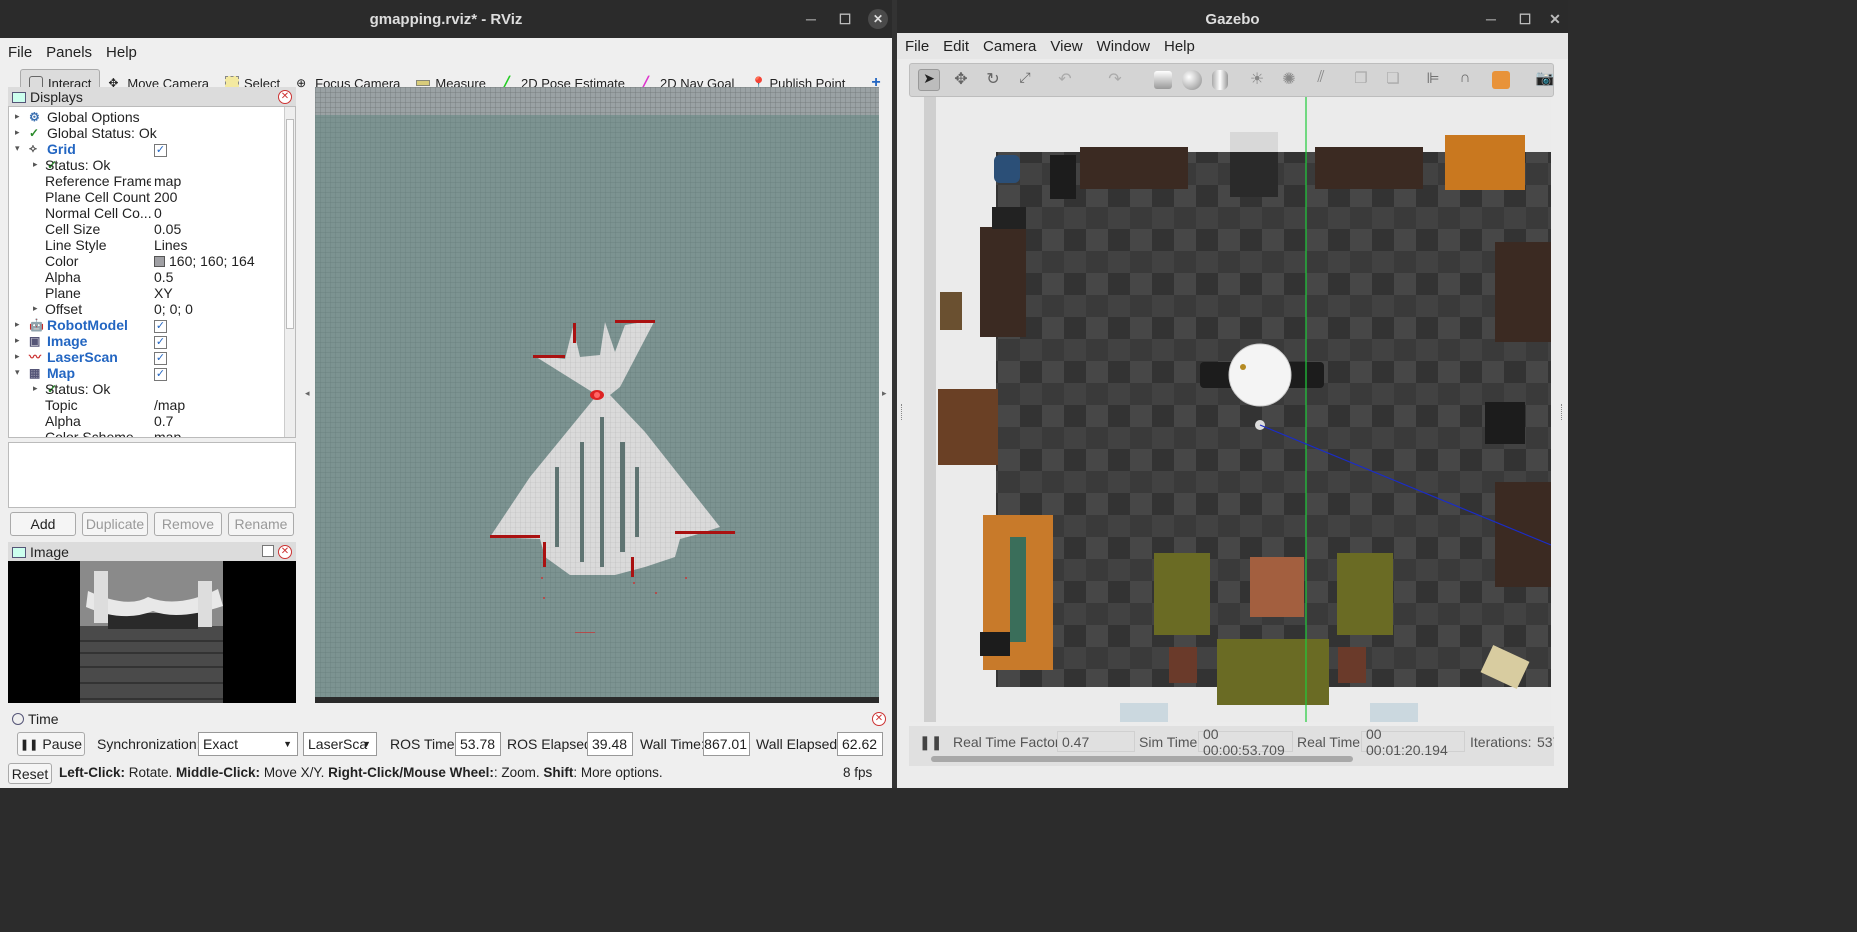 The width and height of the screenshot is (1857, 932). I want to click on right-splitter-handle, so click(1562, 412).